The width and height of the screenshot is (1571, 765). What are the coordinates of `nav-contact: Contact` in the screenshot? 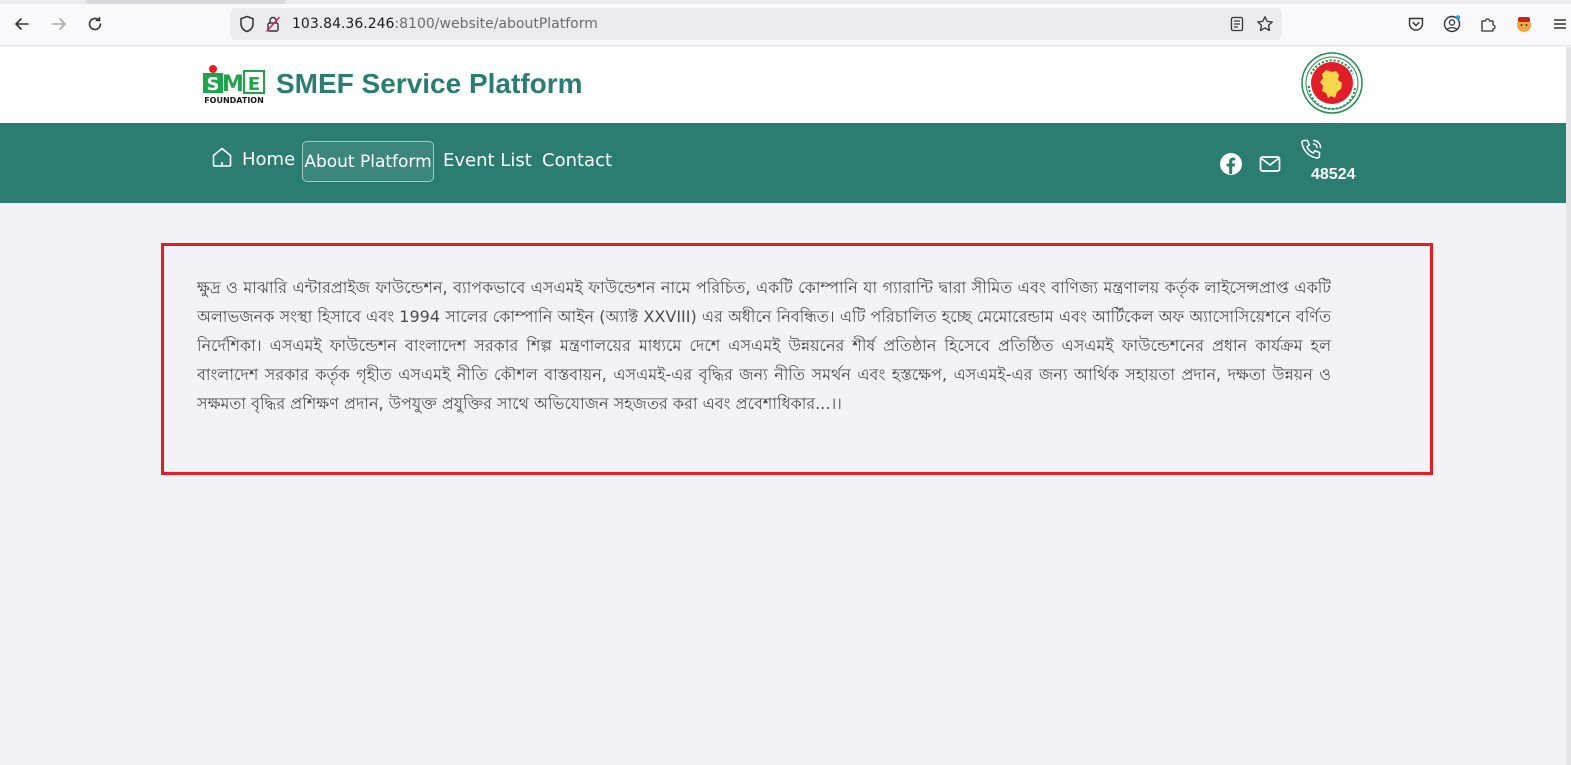 It's located at (577, 160).